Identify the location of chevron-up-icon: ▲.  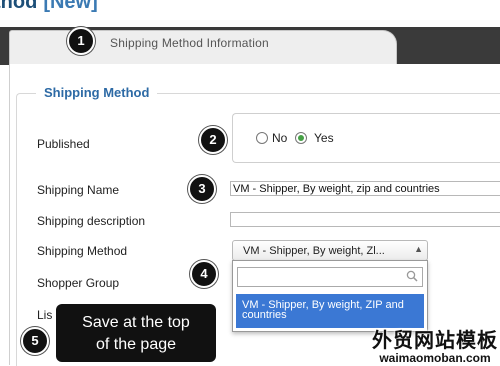
(418, 249).